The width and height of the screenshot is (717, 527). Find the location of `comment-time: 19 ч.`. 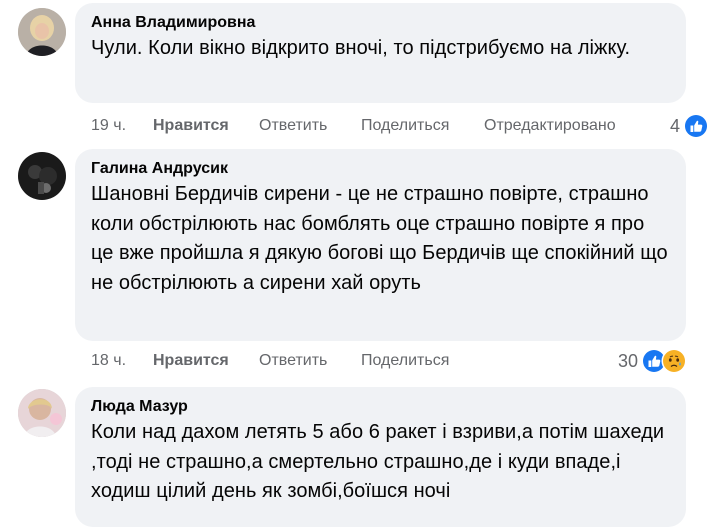

comment-time: 19 ч. is located at coordinates (108, 126).